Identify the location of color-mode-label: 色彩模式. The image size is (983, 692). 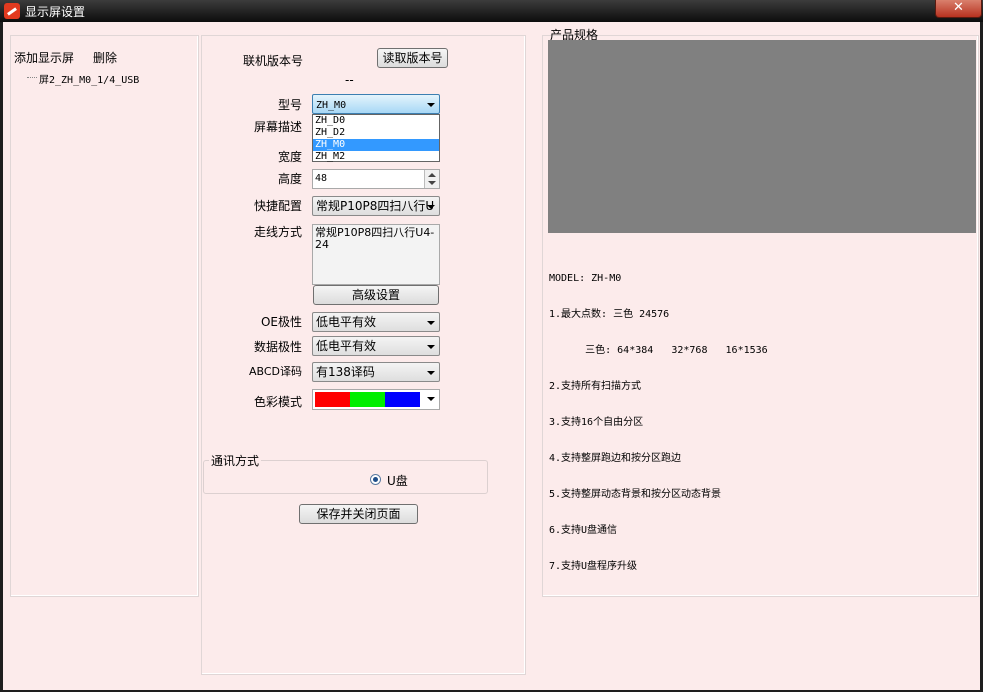
(277, 402).